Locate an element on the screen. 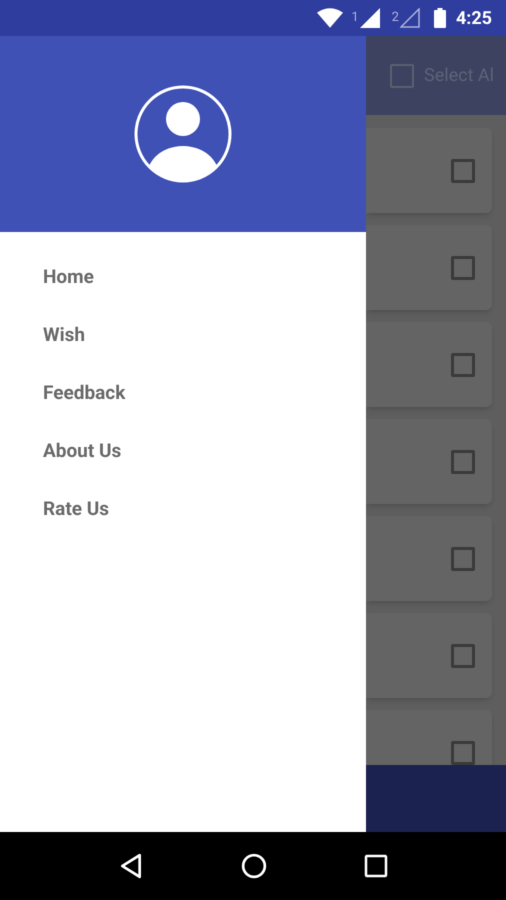 The image size is (506, 900). menu-item: Home is located at coordinates (68, 277).